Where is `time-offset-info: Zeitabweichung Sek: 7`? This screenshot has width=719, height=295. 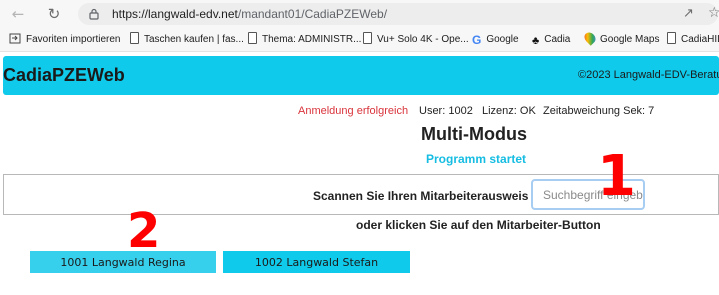 time-offset-info: Zeitabweichung Sek: 7 is located at coordinates (599, 111).